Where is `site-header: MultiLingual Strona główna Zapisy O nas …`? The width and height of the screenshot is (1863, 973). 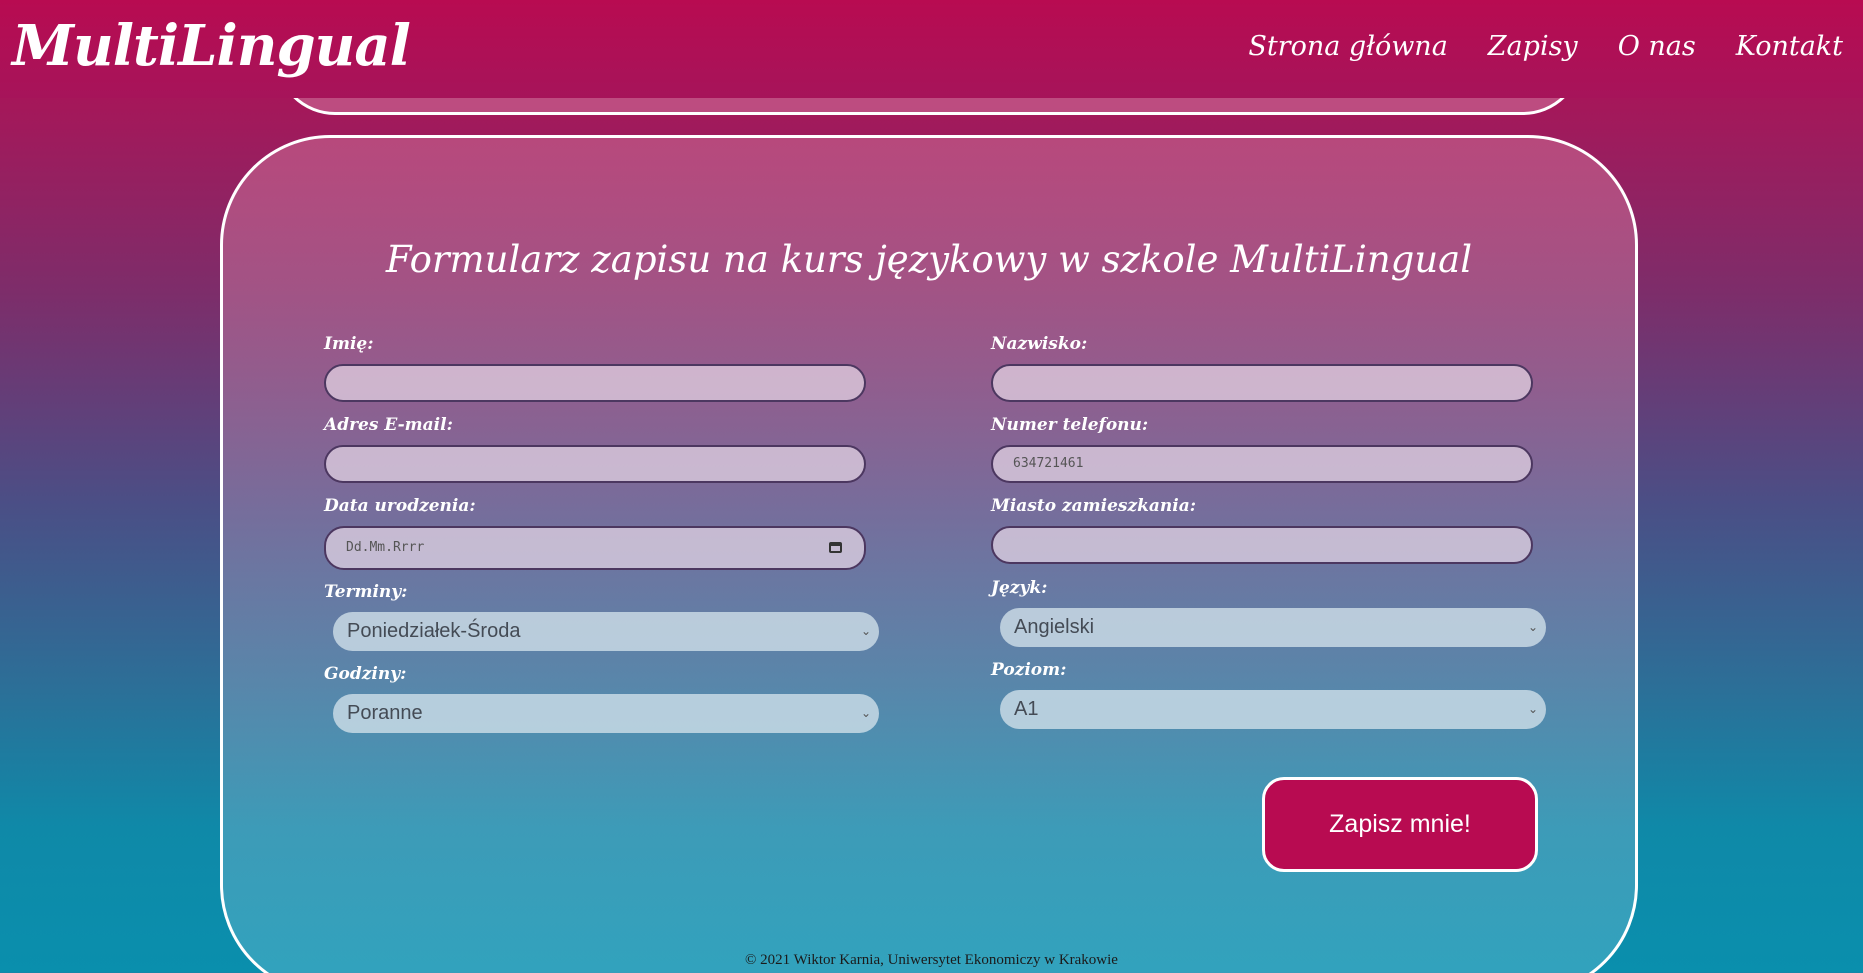 site-header: MultiLingual Strona główna Zapisy O nas … is located at coordinates (931, 49).